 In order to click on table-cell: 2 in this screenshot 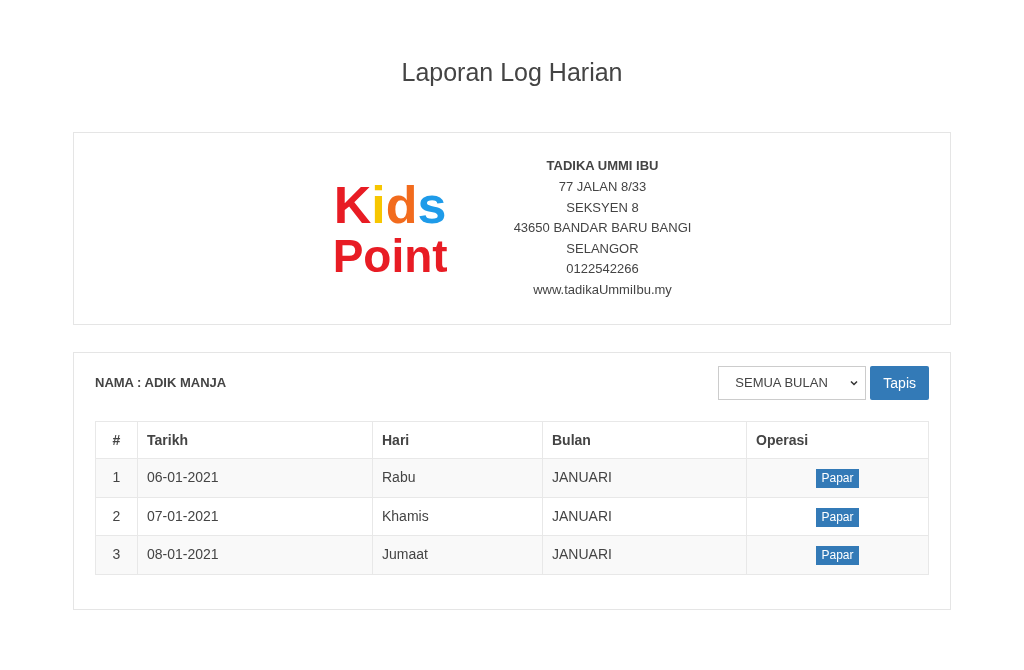, I will do `click(116, 516)`.